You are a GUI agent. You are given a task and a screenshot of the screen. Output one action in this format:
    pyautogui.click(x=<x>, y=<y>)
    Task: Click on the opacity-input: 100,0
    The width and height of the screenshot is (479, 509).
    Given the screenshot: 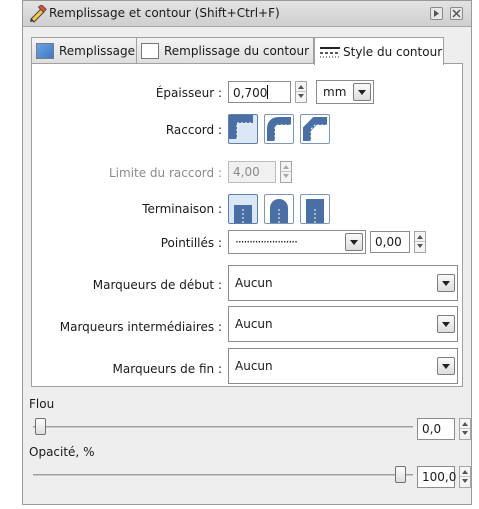 What is the action you would take?
    pyautogui.click(x=437, y=477)
    